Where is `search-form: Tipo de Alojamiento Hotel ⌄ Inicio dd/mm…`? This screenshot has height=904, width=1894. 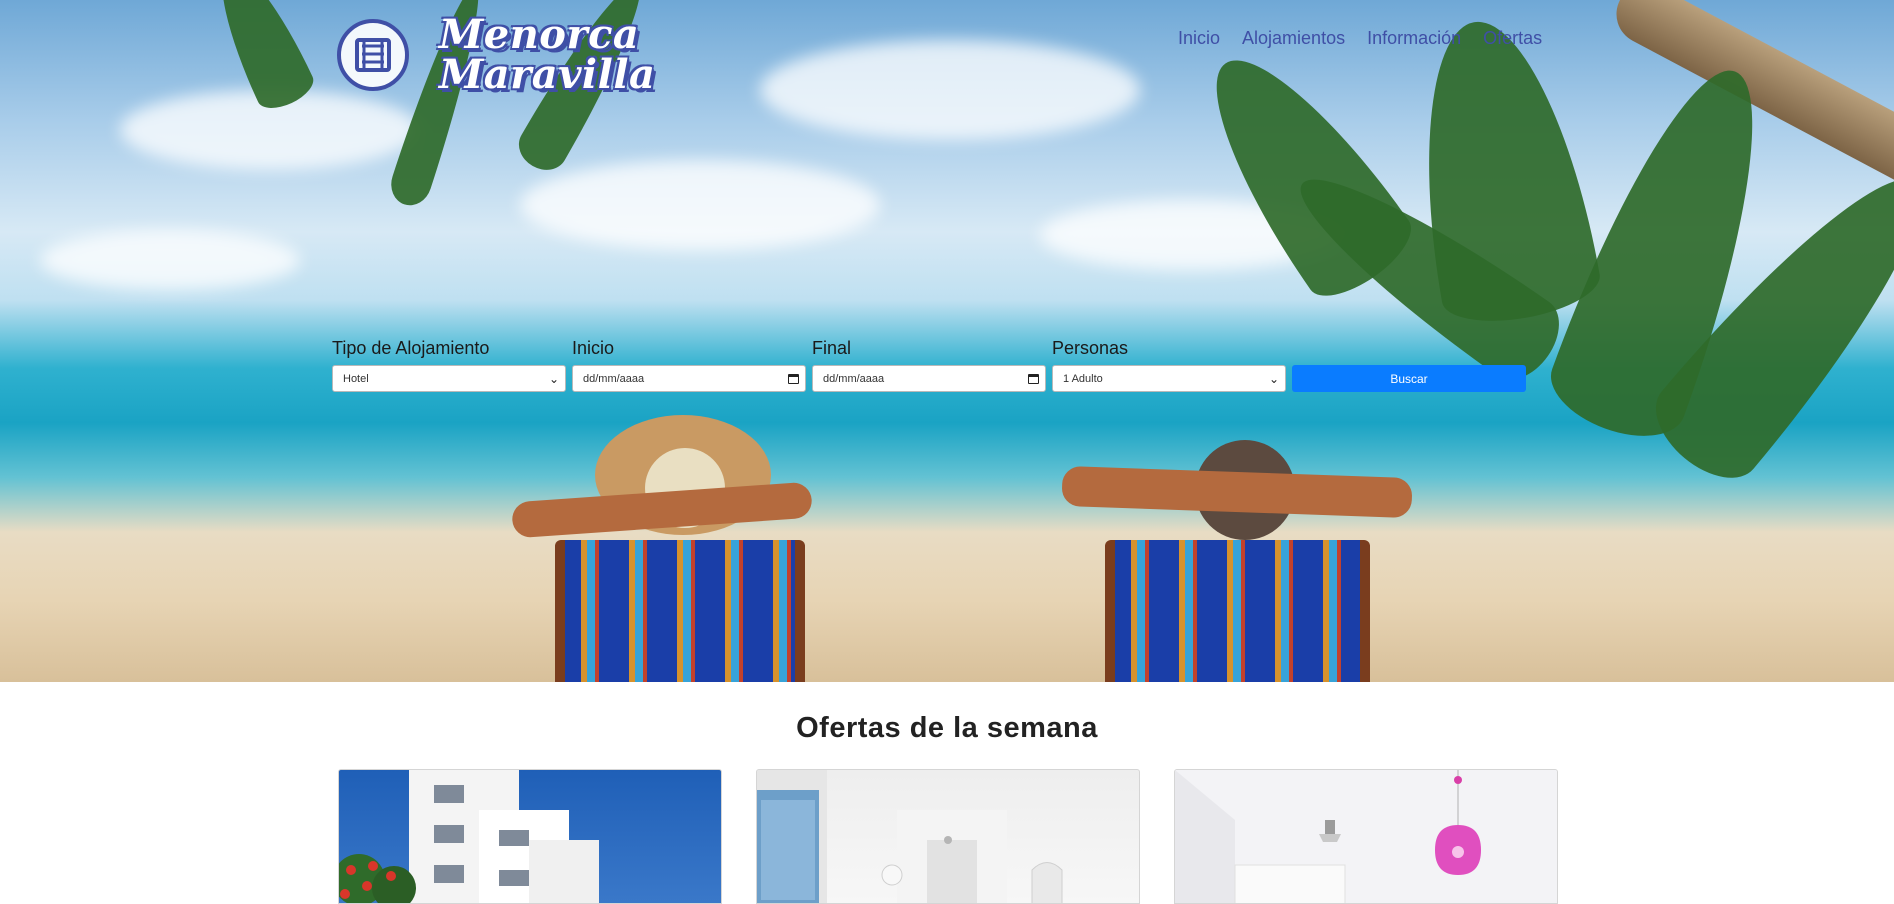
search-form: Tipo de Alojamiento Hotel ⌄ Inicio dd/mm… is located at coordinates (929, 365).